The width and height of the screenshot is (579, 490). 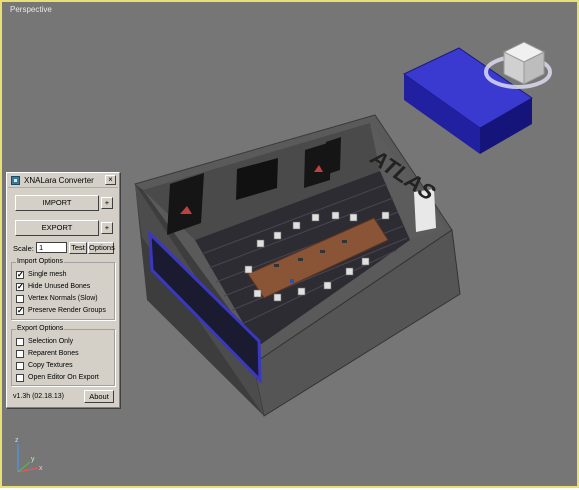 What do you see at coordinates (51, 341) in the screenshot?
I see `selection-only-label: Selection Only` at bounding box center [51, 341].